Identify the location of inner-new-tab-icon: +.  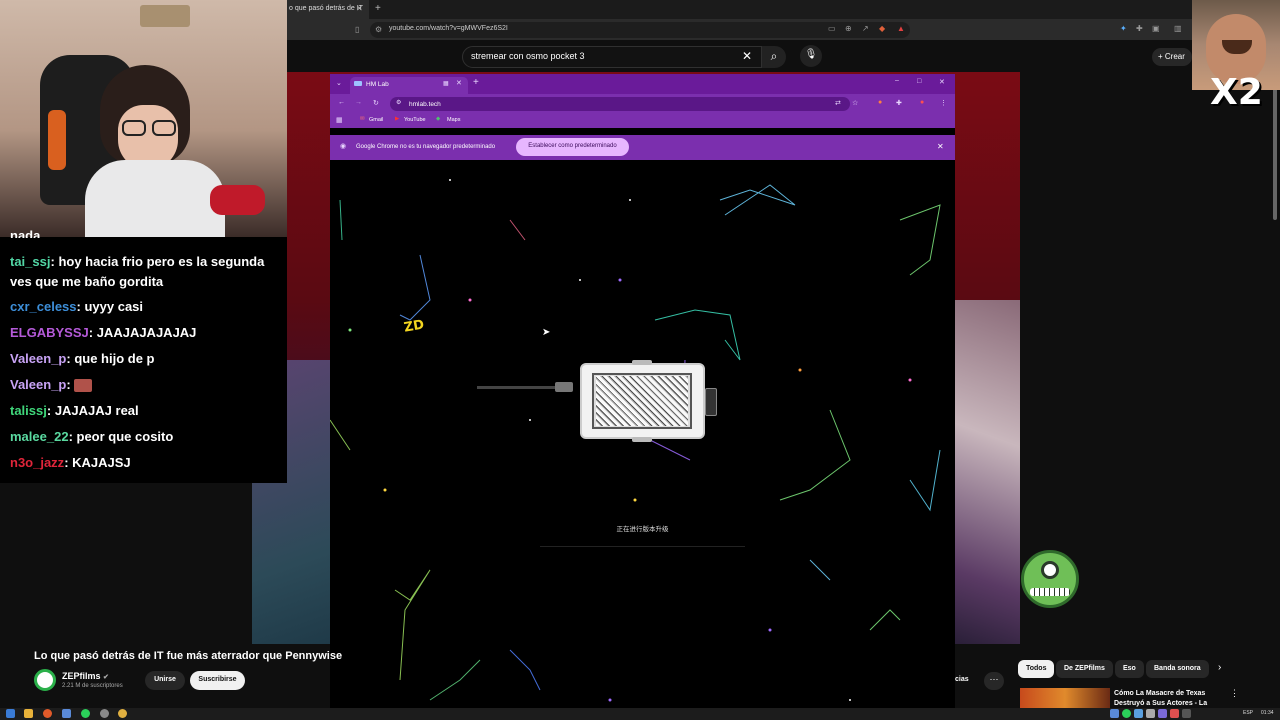
(476, 82).